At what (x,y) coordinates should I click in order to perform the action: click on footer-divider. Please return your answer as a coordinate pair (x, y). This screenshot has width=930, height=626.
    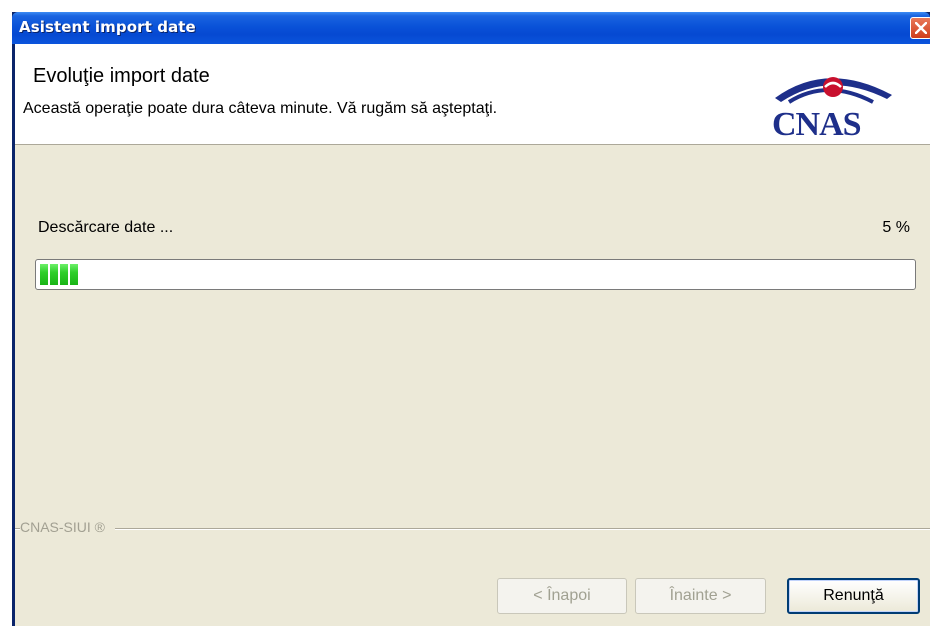
    Looking at the image, I should click on (472, 529).